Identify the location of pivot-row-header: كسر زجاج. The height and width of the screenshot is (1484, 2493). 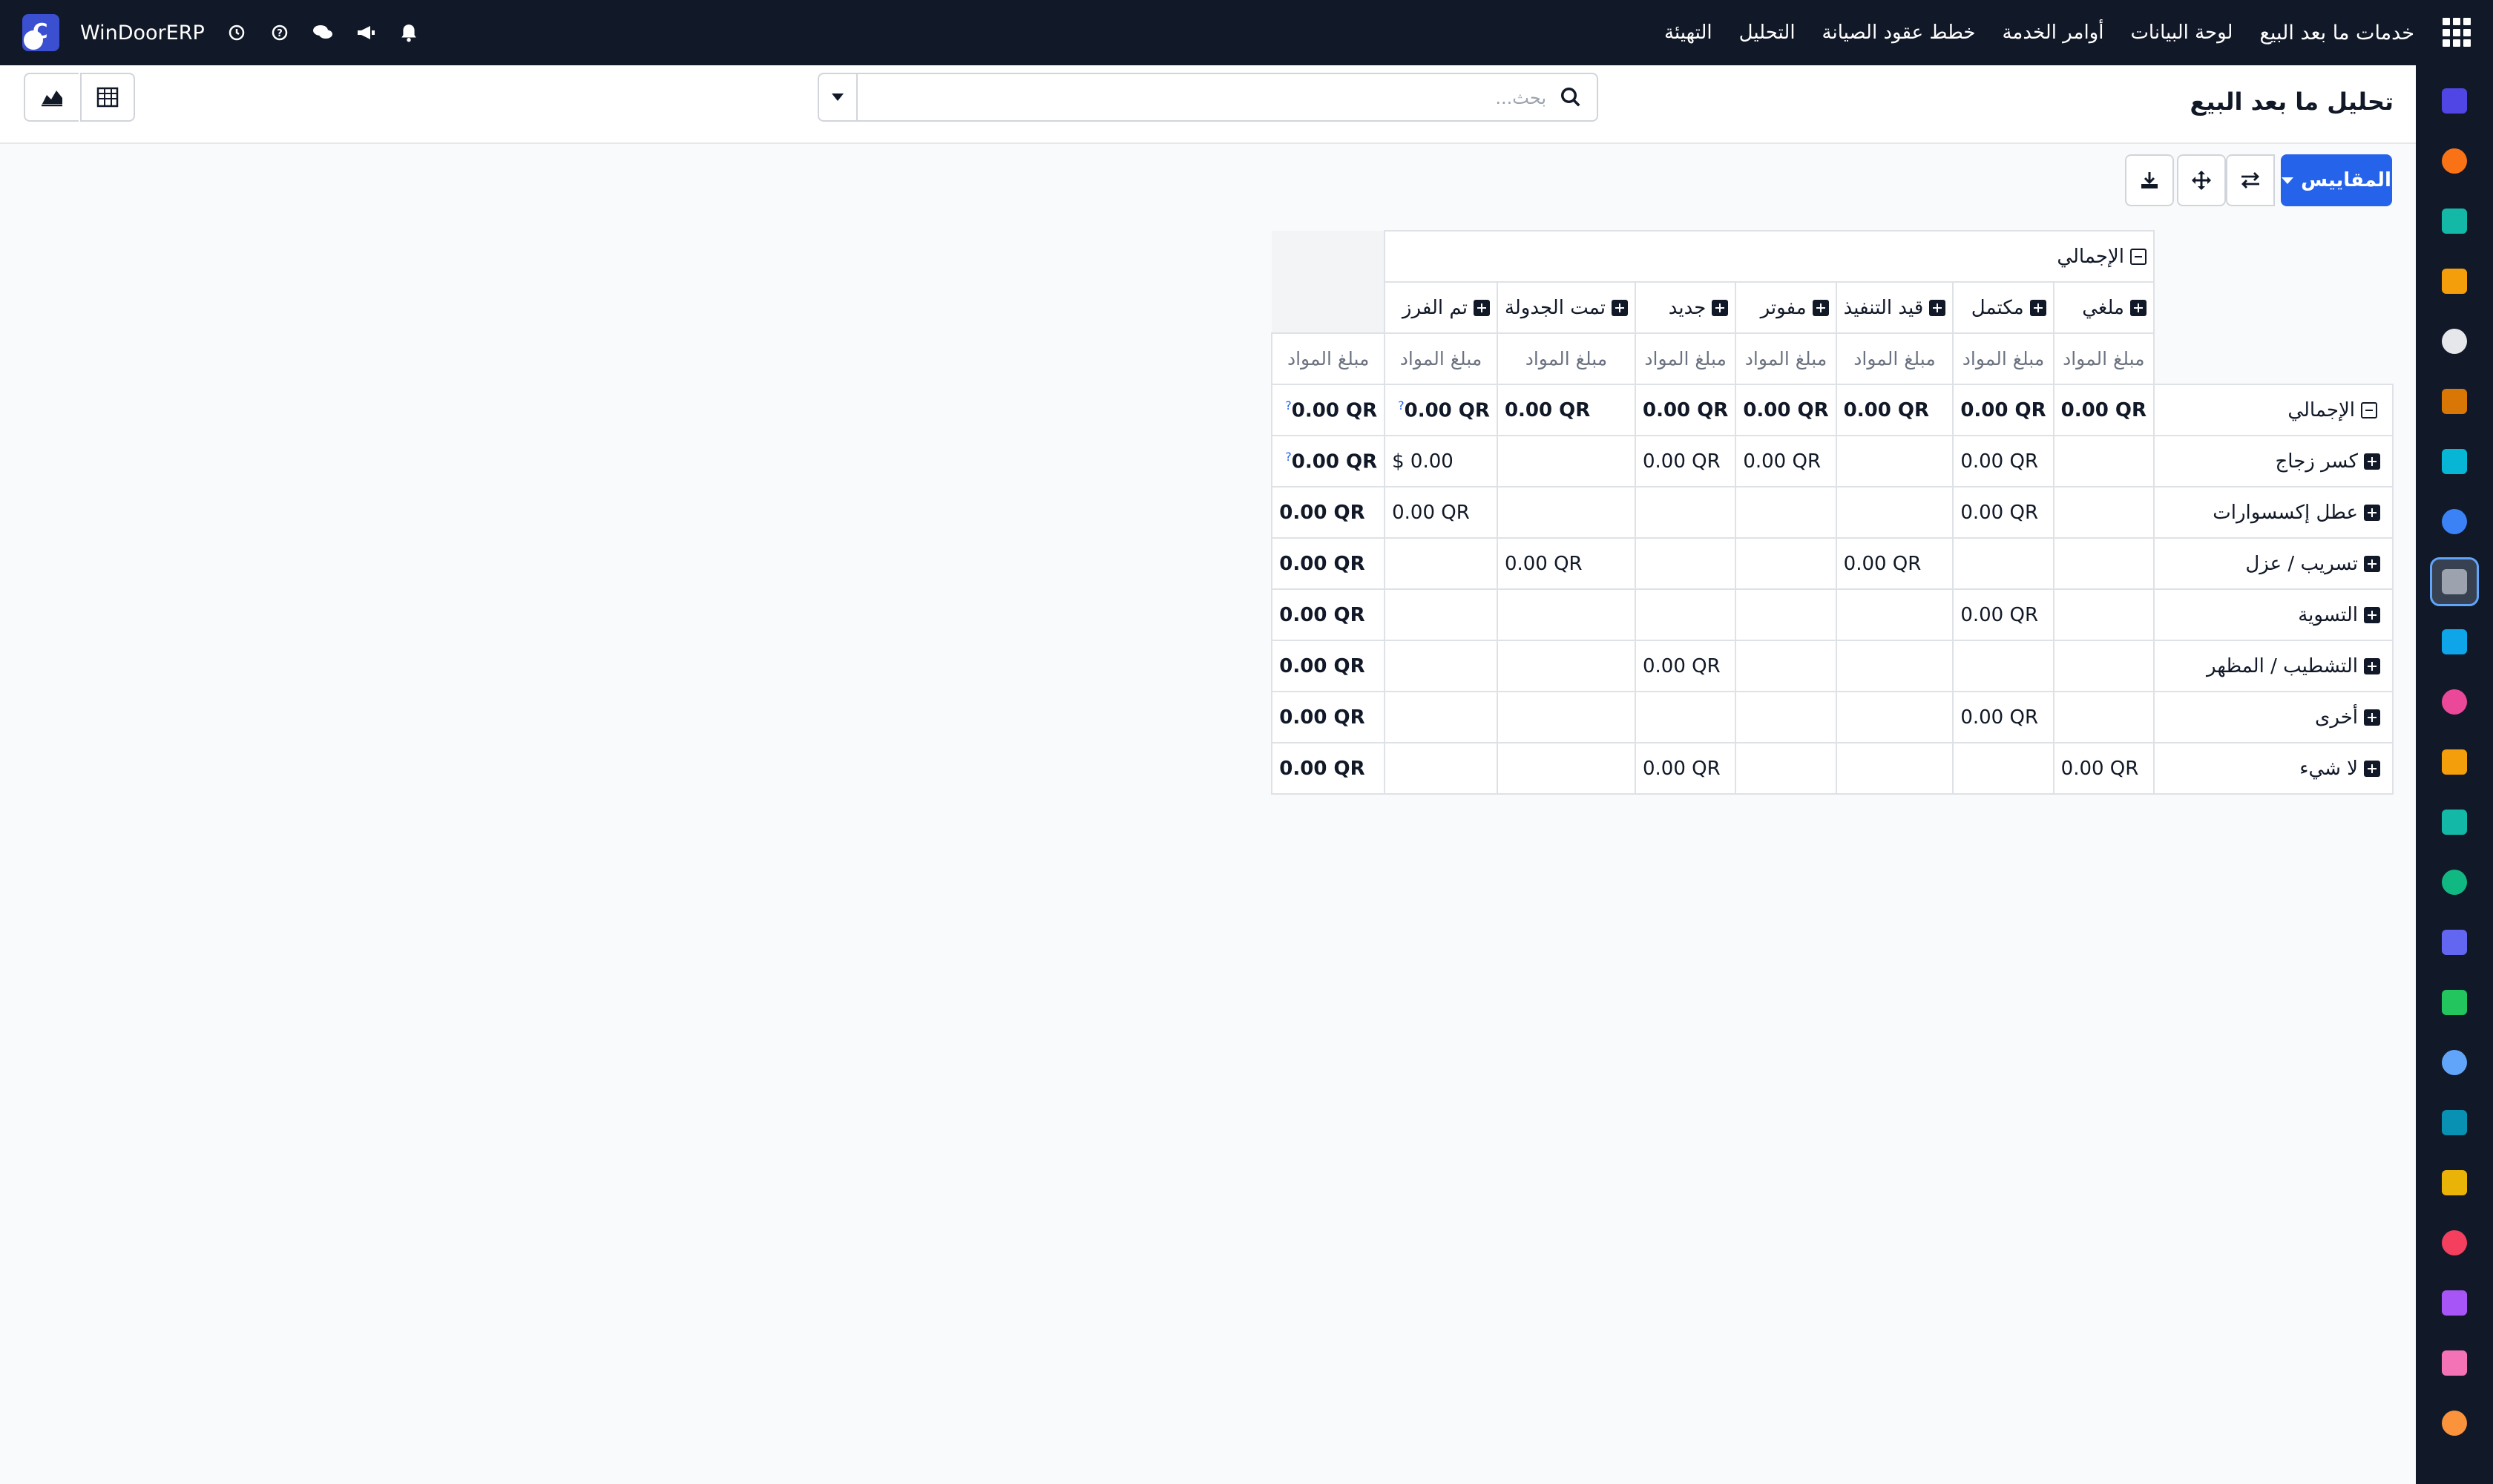
(2273, 461).